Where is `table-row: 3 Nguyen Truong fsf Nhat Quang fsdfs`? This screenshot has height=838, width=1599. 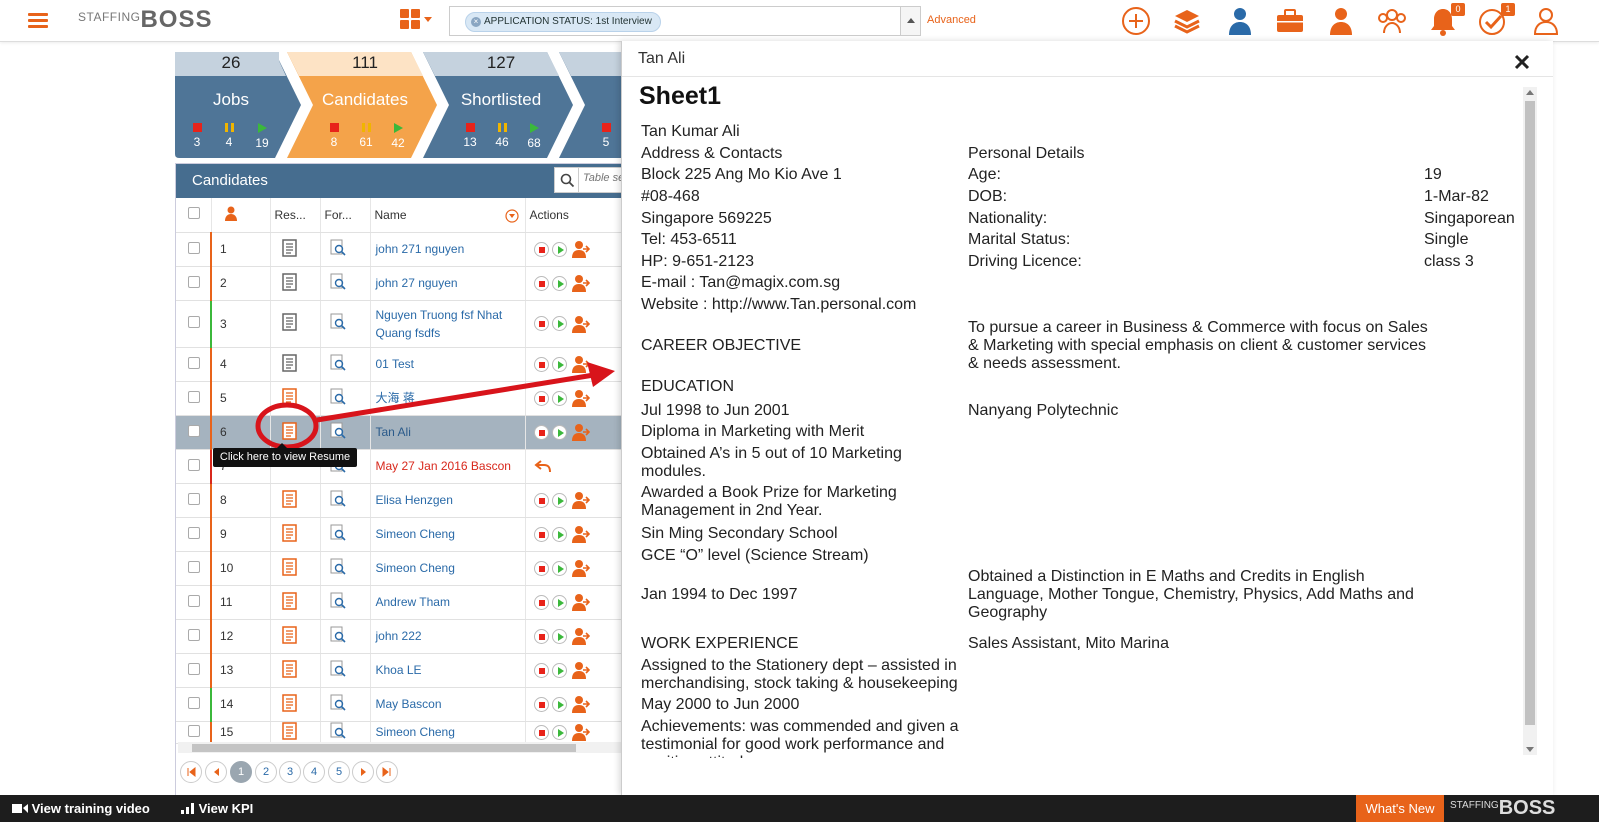 table-row: 3 Nguyen Truong fsf Nhat Quang fsdfs is located at coordinates (406, 324).